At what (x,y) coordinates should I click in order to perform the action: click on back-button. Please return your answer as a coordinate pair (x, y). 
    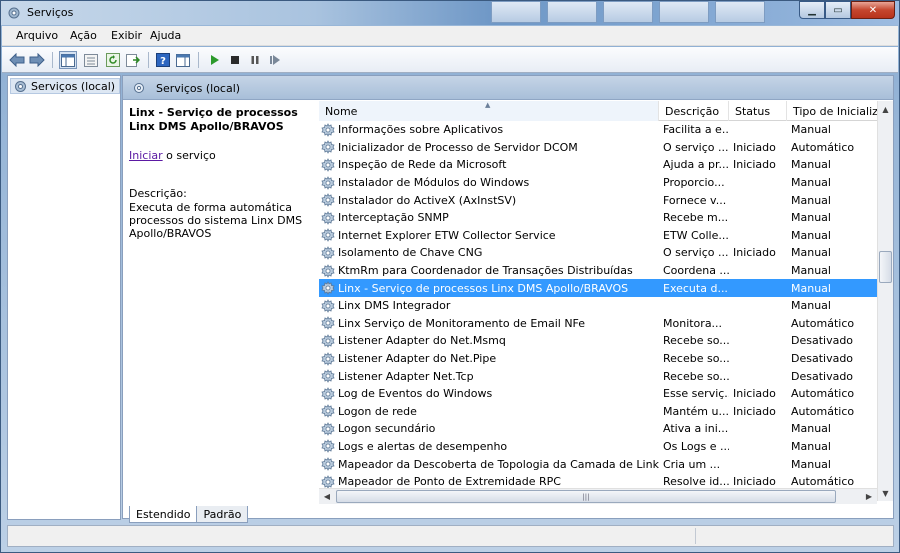
    Looking at the image, I should click on (17, 60).